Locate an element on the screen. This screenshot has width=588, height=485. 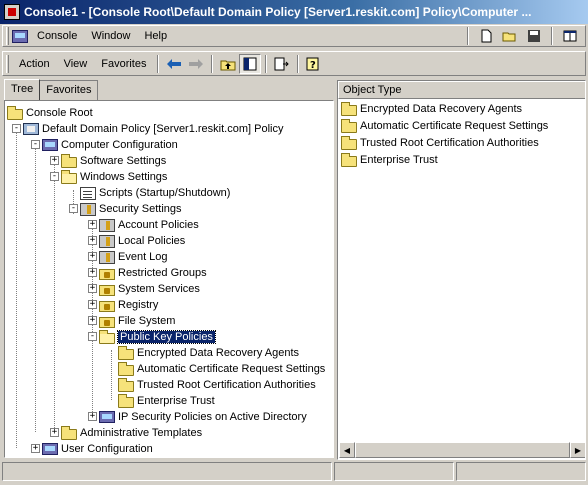
ip-security-icon is located at coordinates (107, 417).